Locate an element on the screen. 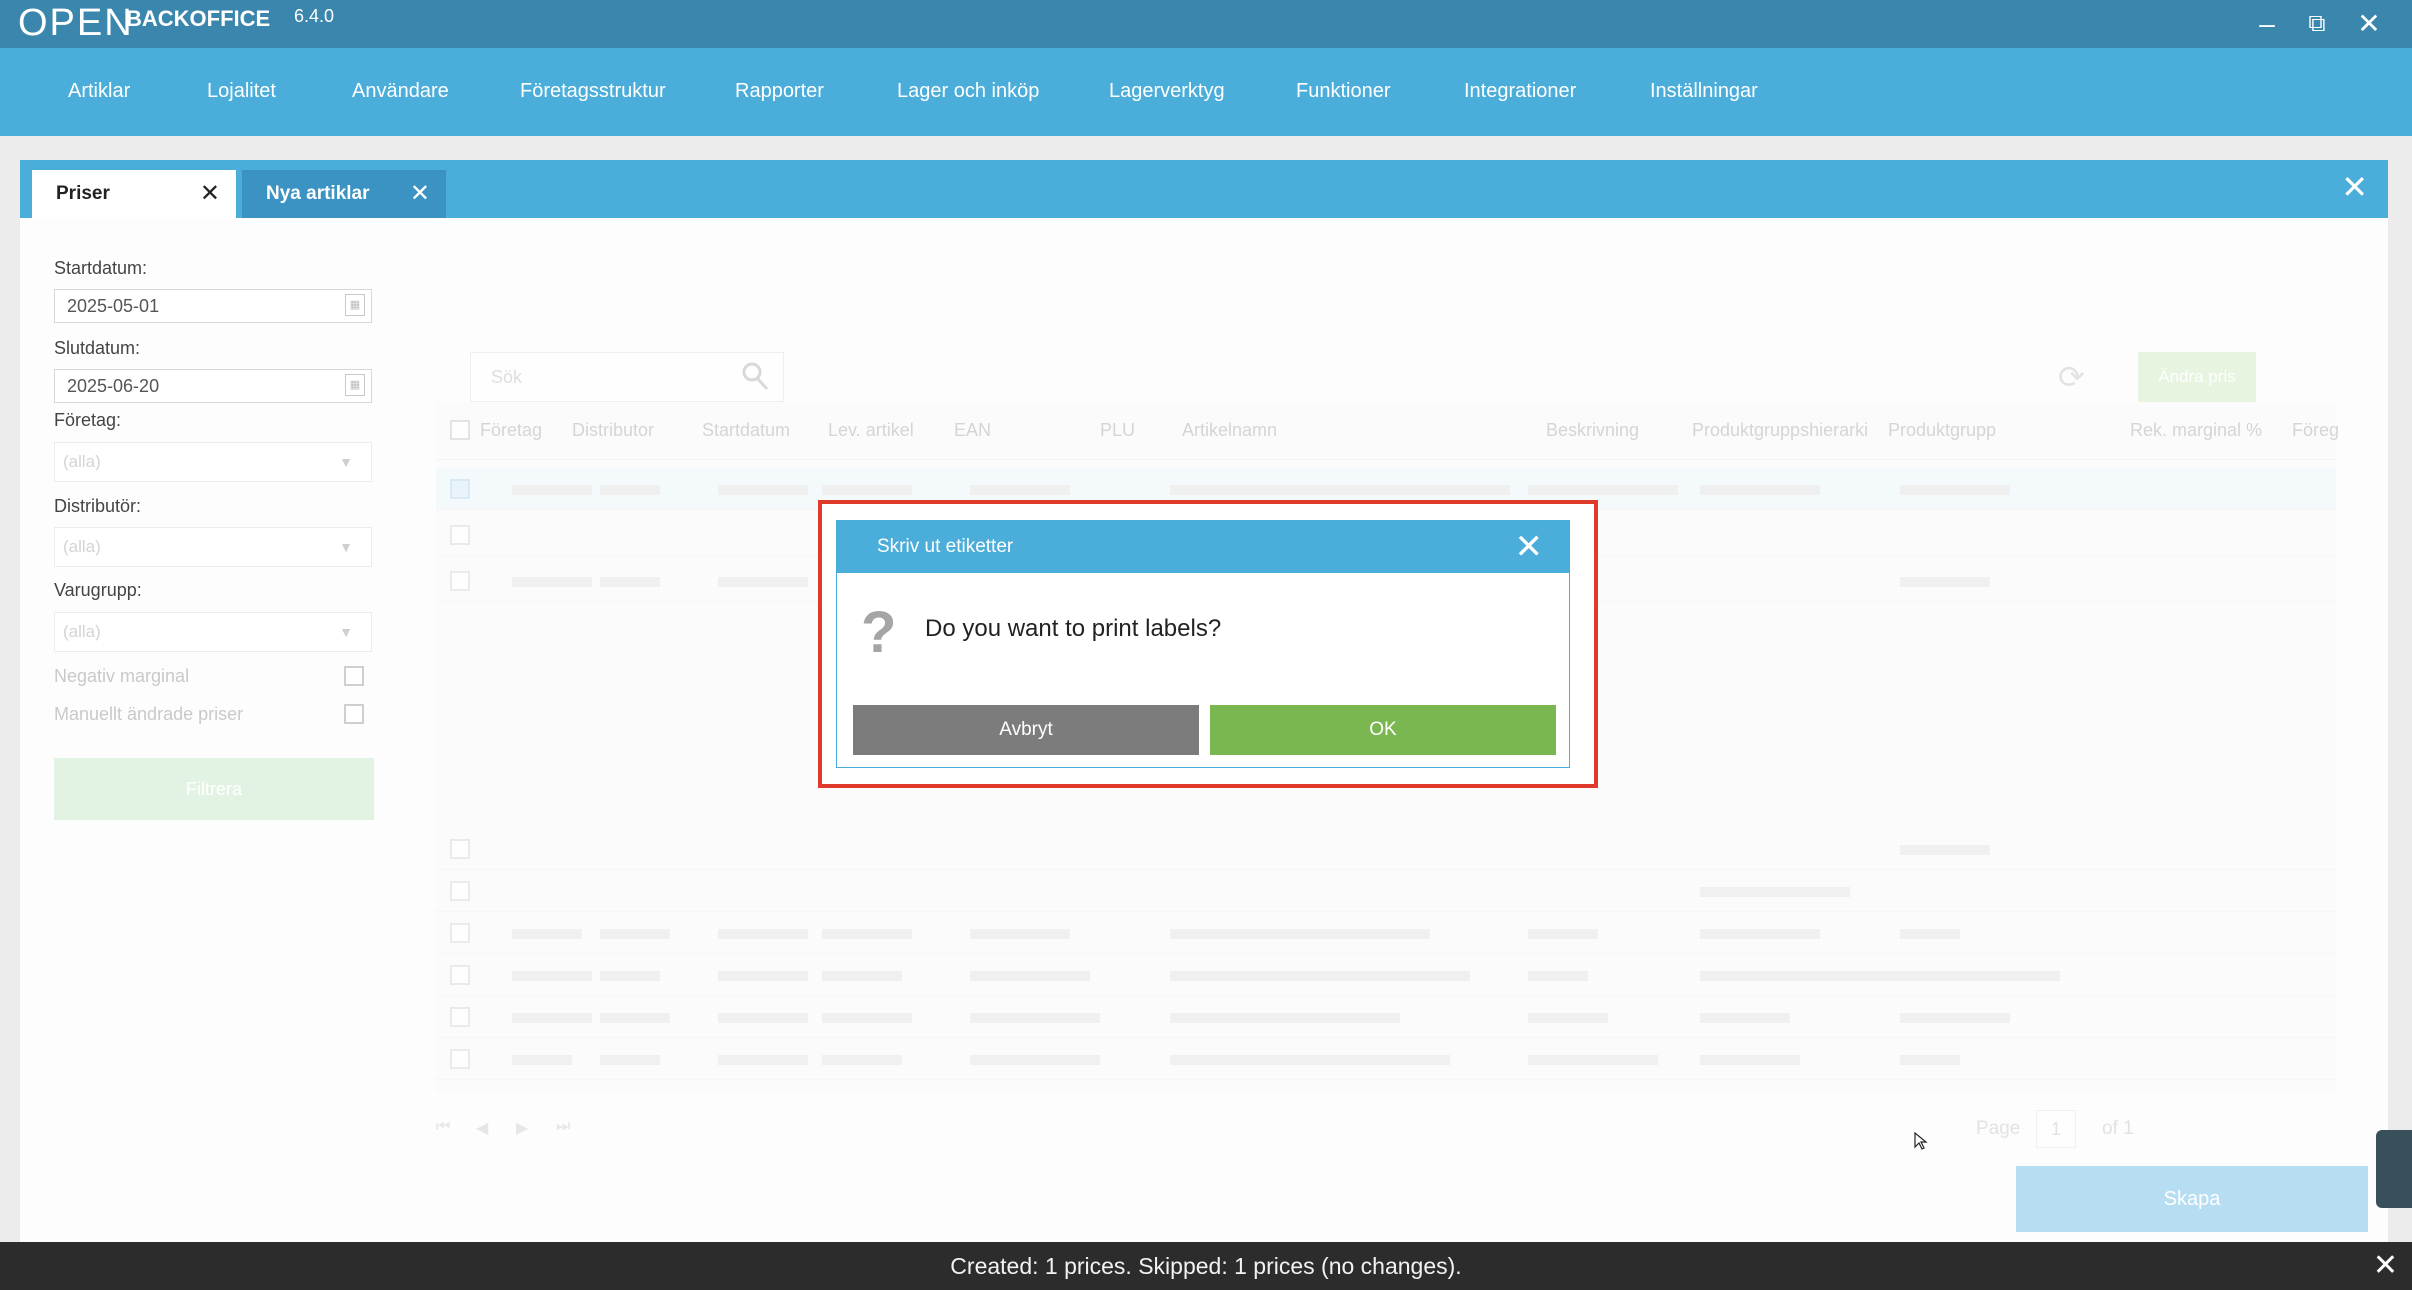 This screenshot has height=1290, width=2412. nav-item-funktioner: Funktioner is located at coordinates (1343, 91).